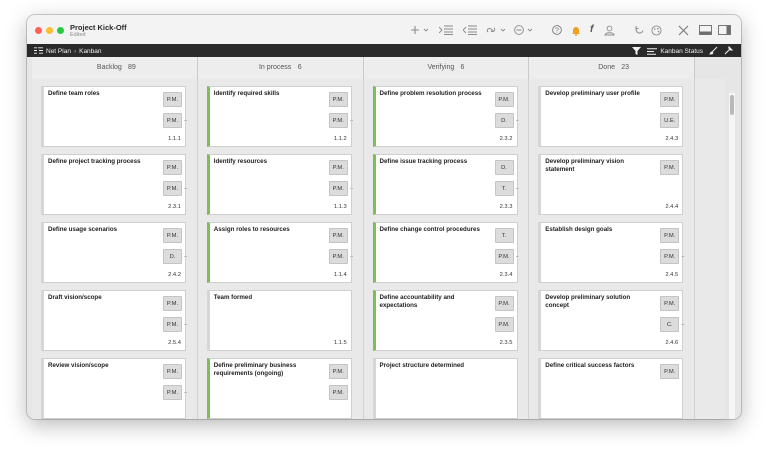 Image resolution: width=768 pixels, height=457 pixels. Describe the element at coordinates (420, 30) in the screenshot. I see `plus-icon` at that location.